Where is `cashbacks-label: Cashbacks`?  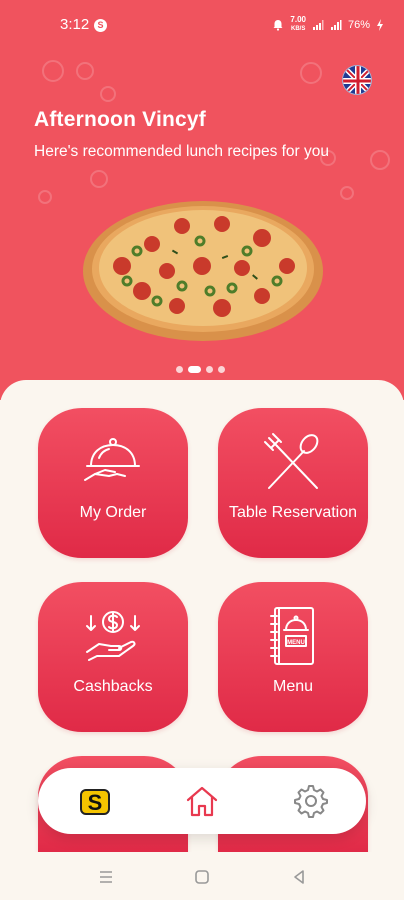 cashbacks-label: Cashbacks is located at coordinates (113, 686).